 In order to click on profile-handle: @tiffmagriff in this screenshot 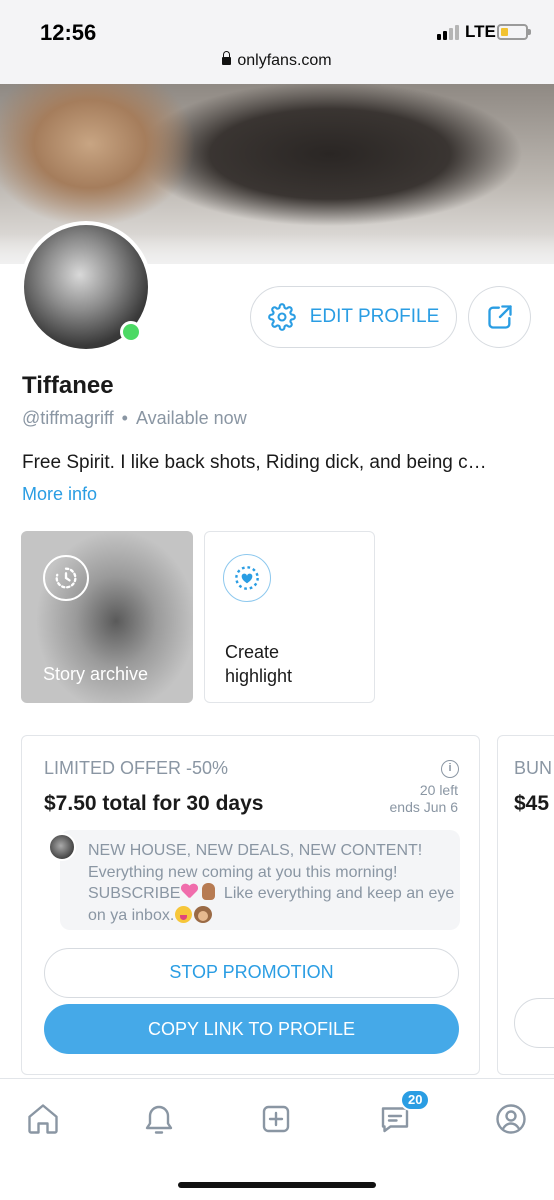, I will do `click(68, 418)`.